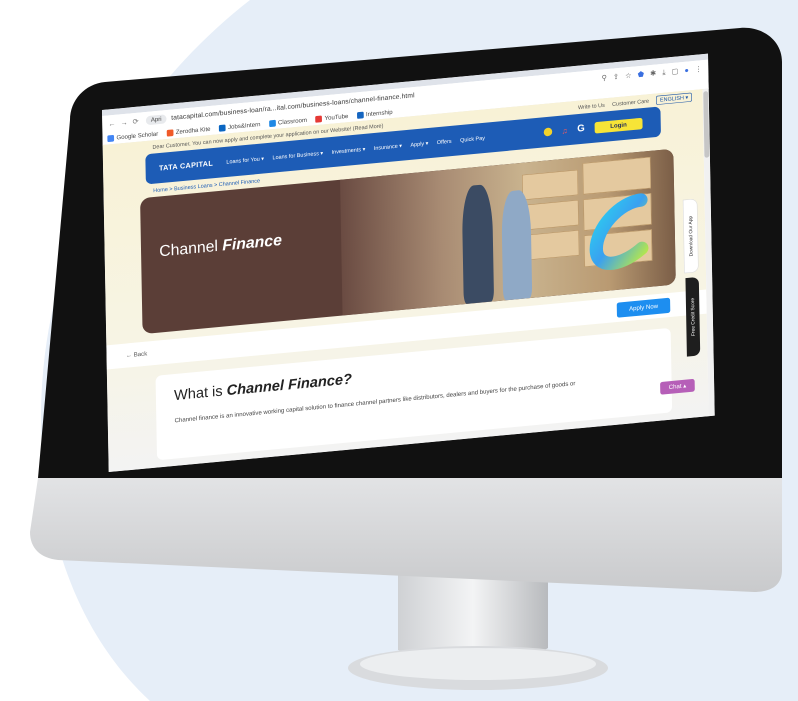 This screenshot has width=798, height=701. What do you see at coordinates (706, 124) in the screenshot?
I see `scrollbar-thumb` at bounding box center [706, 124].